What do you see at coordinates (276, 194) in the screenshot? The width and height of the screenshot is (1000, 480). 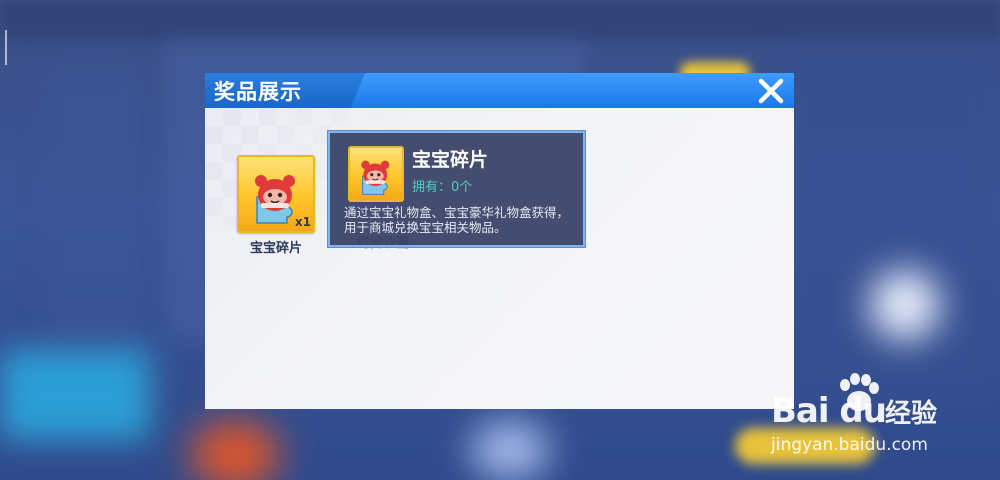 I see `reward-item-frame: x1` at bounding box center [276, 194].